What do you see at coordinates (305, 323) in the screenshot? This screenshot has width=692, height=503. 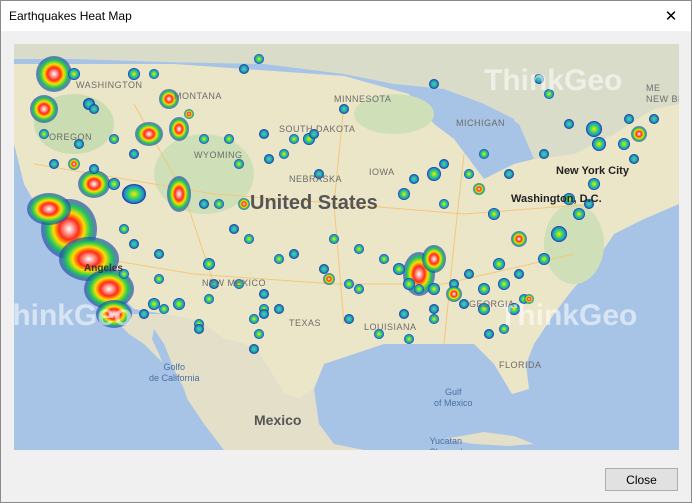 I see `state-label-texas: TEXAS` at bounding box center [305, 323].